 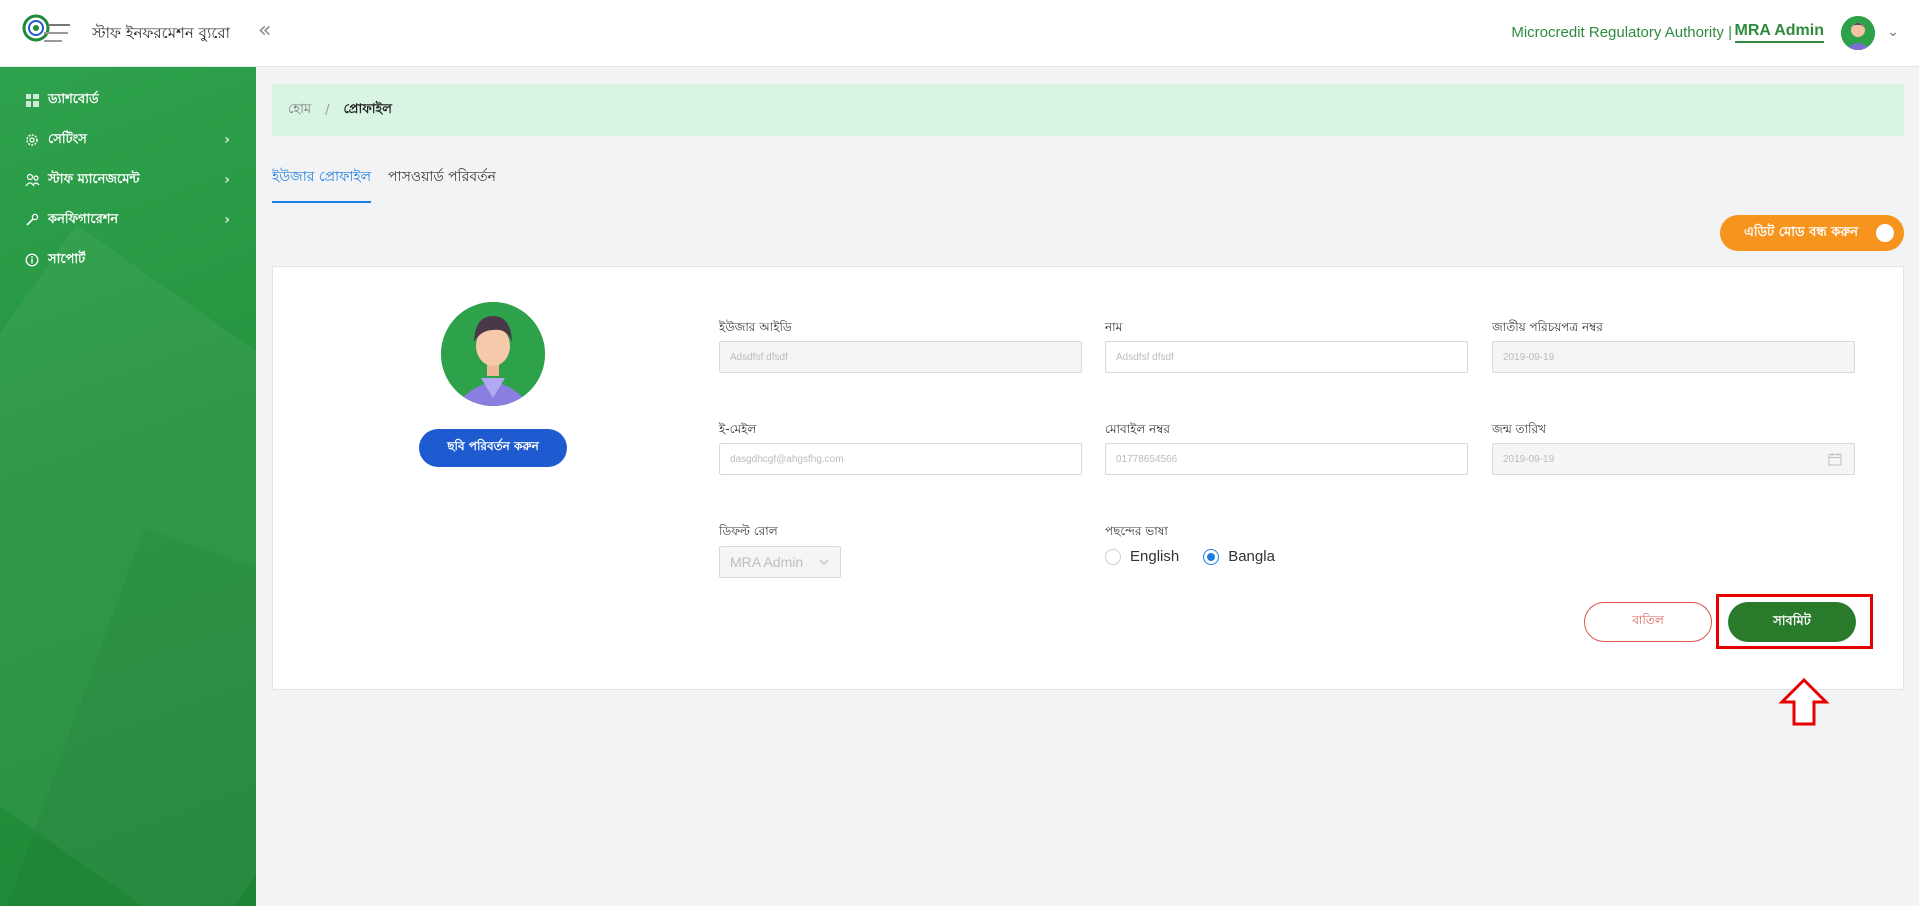 What do you see at coordinates (493, 354) in the screenshot?
I see `profile-avatar` at bounding box center [493, 354].